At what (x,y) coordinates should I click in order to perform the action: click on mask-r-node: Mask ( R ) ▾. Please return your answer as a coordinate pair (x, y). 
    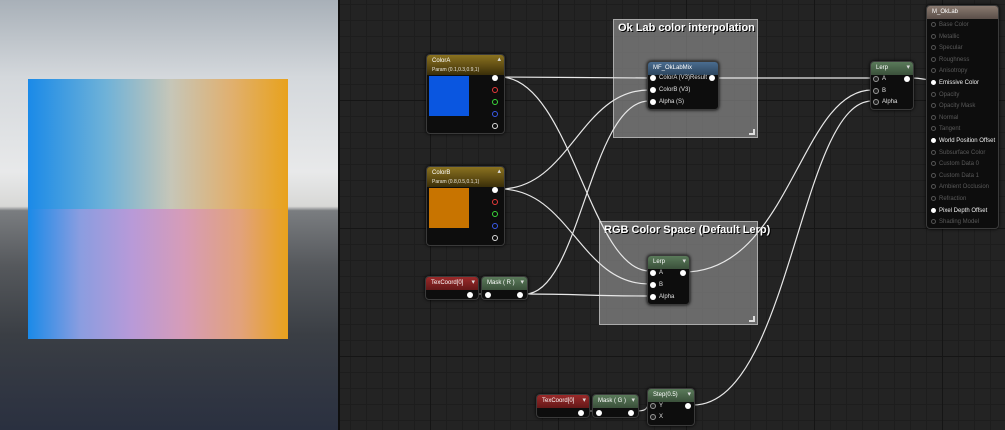
    Looking at the image, I should click on (504, 288).